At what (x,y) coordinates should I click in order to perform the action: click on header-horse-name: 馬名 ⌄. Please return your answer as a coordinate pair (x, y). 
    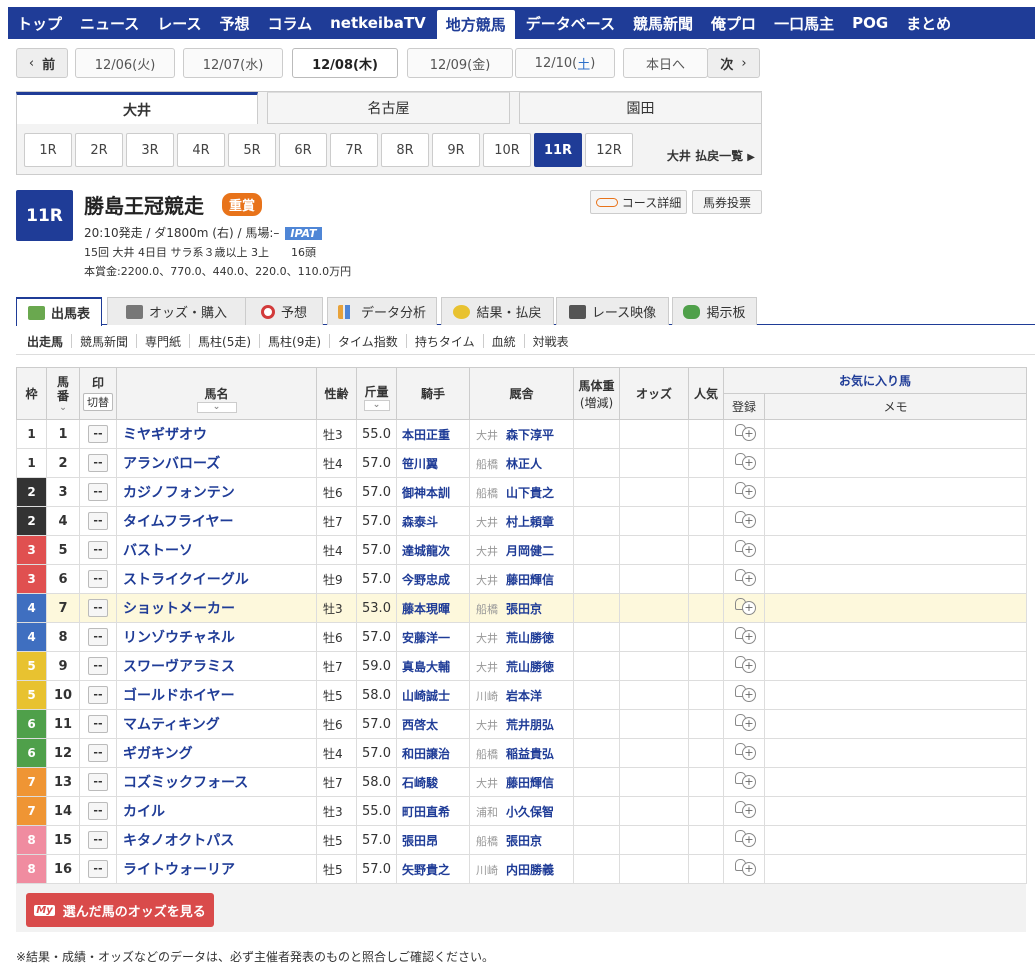
    Looking at the image, I should click on (216, 393).